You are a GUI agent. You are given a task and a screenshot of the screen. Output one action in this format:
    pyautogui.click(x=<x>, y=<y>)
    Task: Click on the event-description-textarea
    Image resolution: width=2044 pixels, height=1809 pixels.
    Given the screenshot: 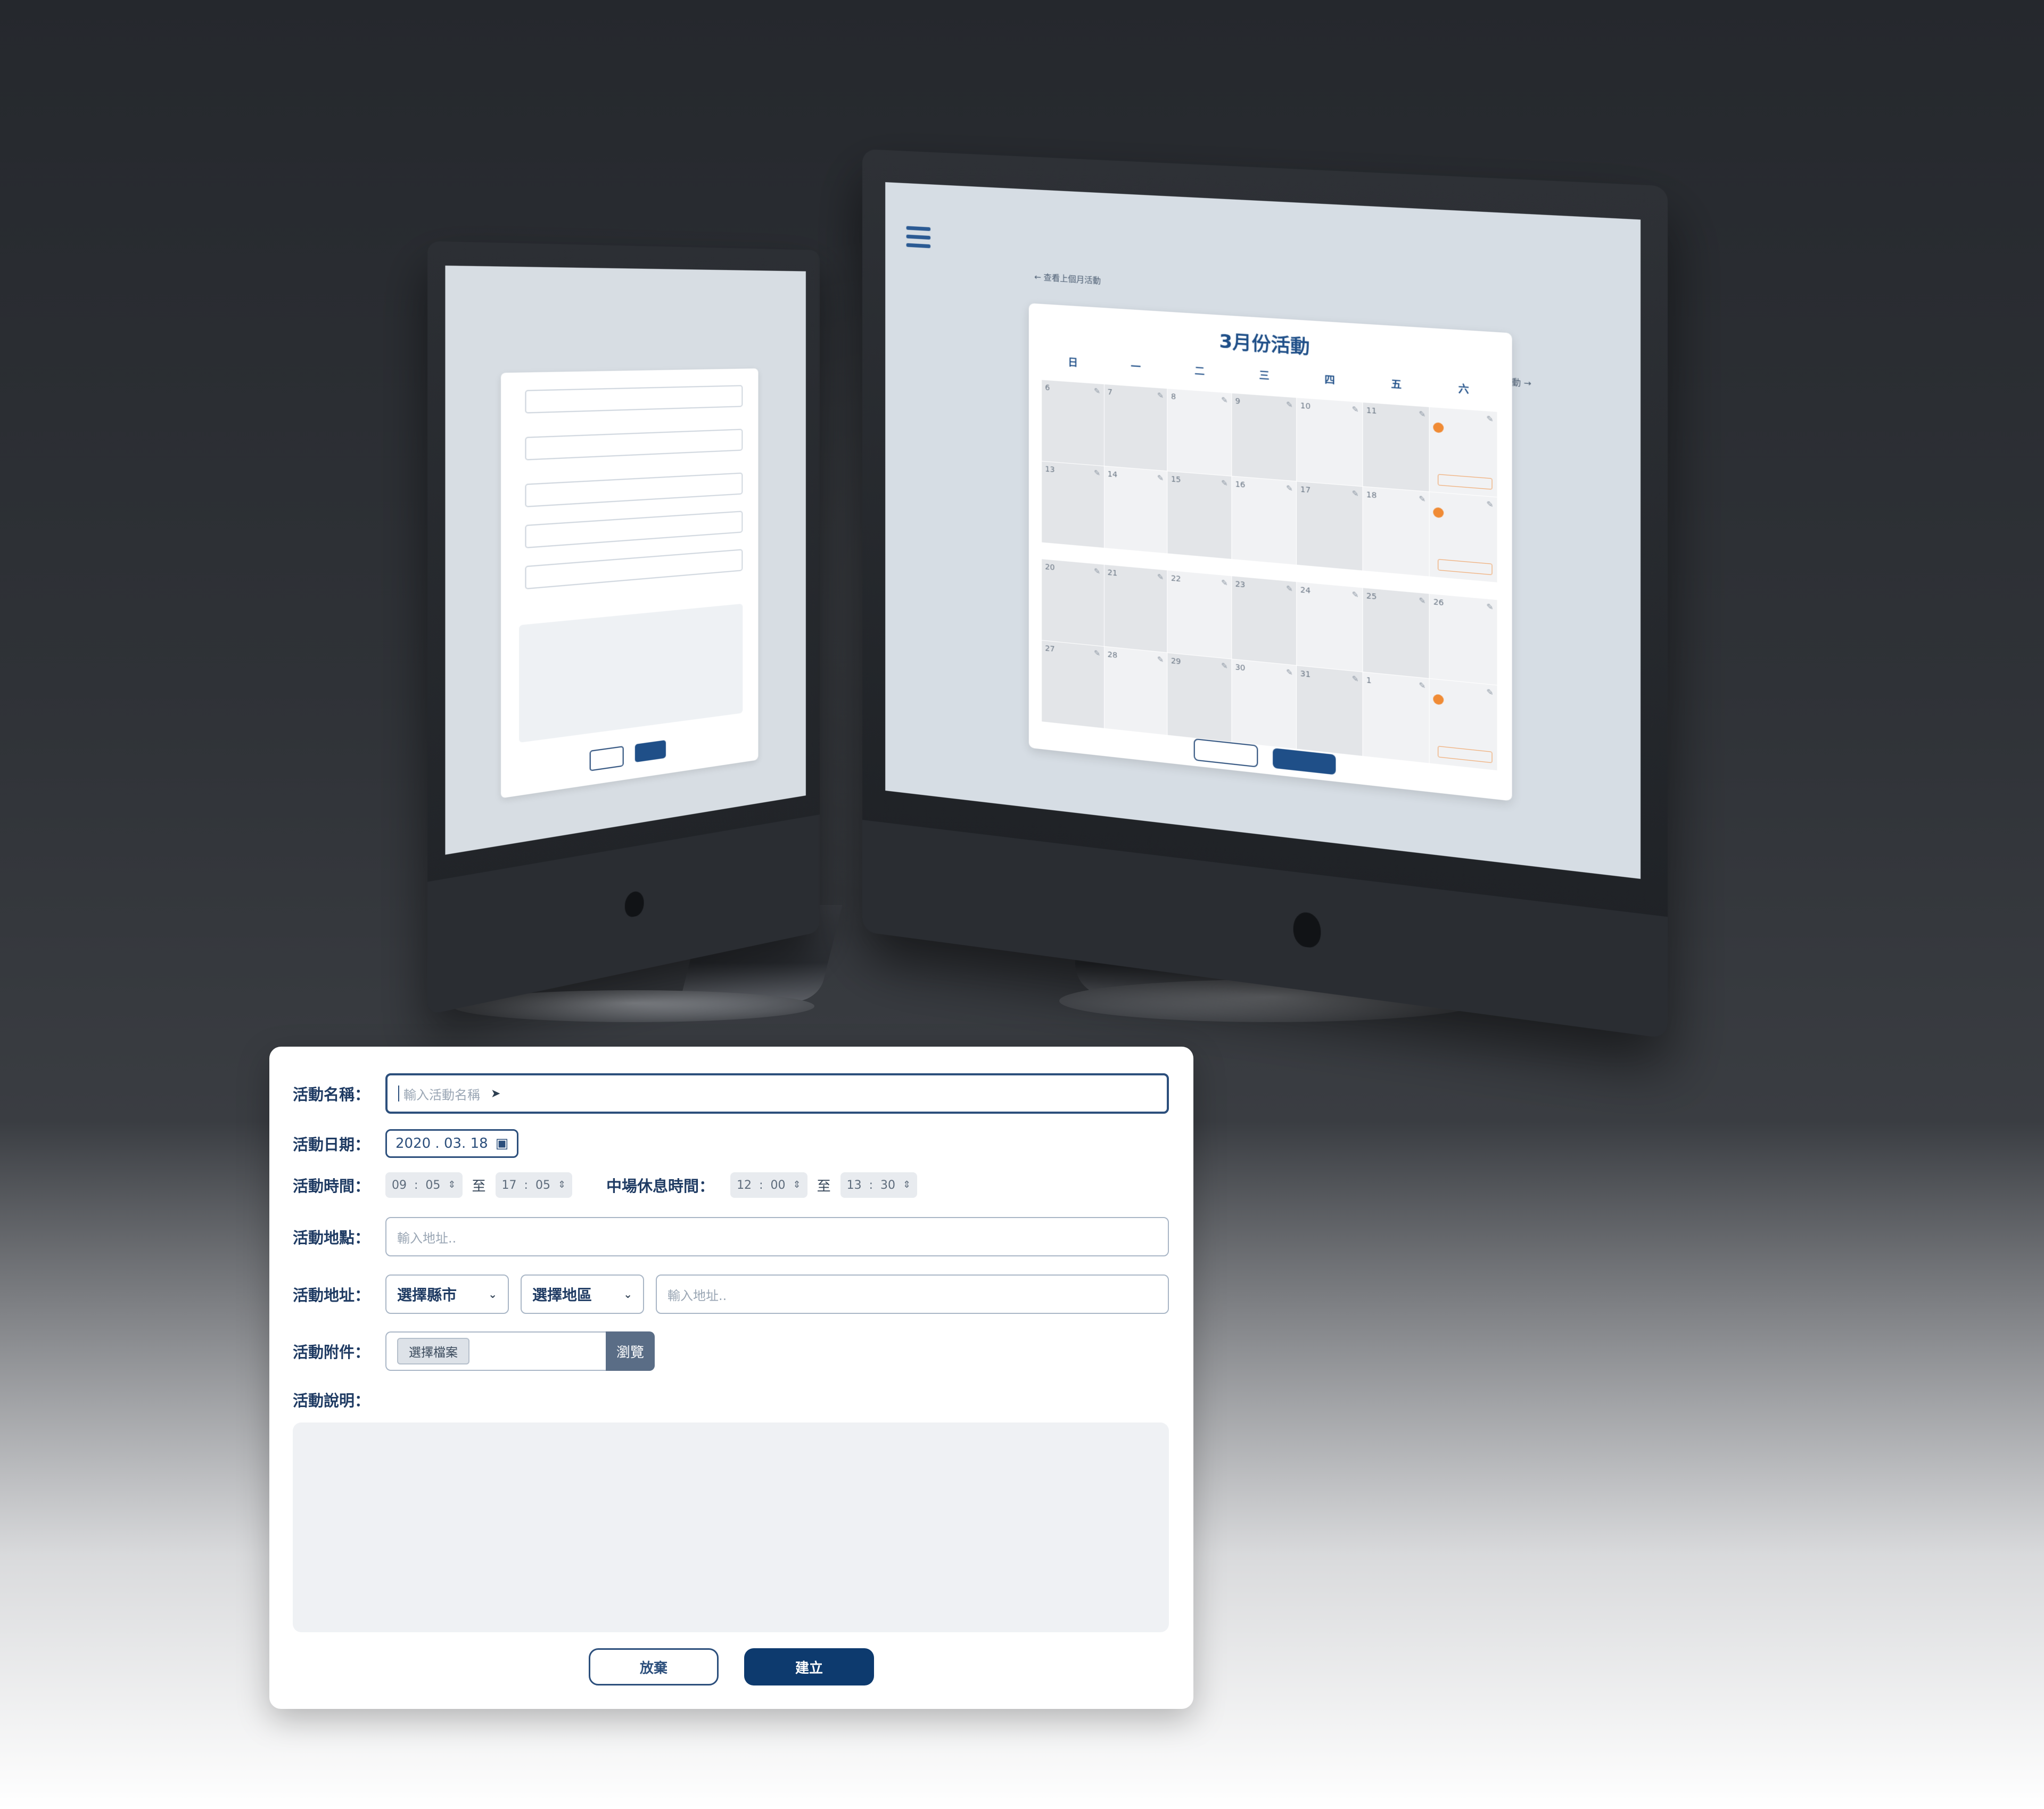 What is the action you would take?
    pyautogui.click(x=731, y=1527)
    